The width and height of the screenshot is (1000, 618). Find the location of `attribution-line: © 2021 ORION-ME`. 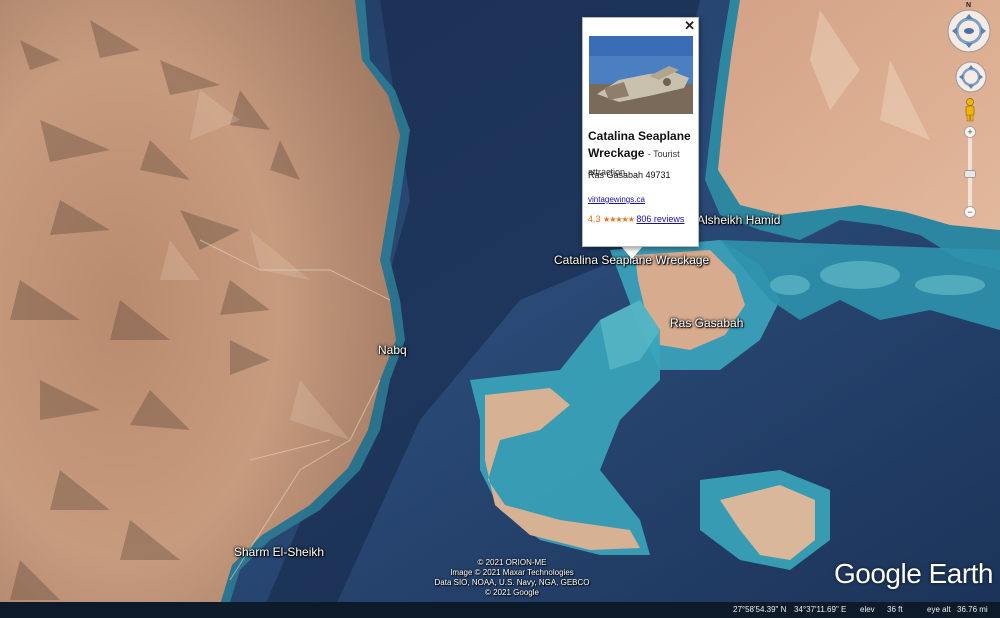

attribution-line: © 2021 ORION-ME is located at coordinates (512, 562).